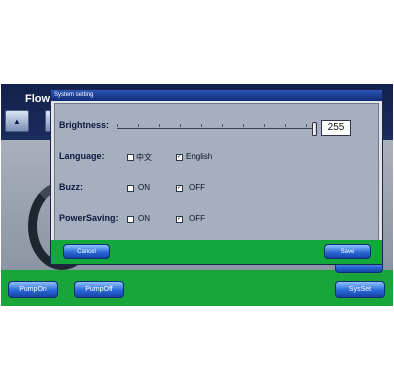  I want to click on language-label: Language:, so click(82, 156).